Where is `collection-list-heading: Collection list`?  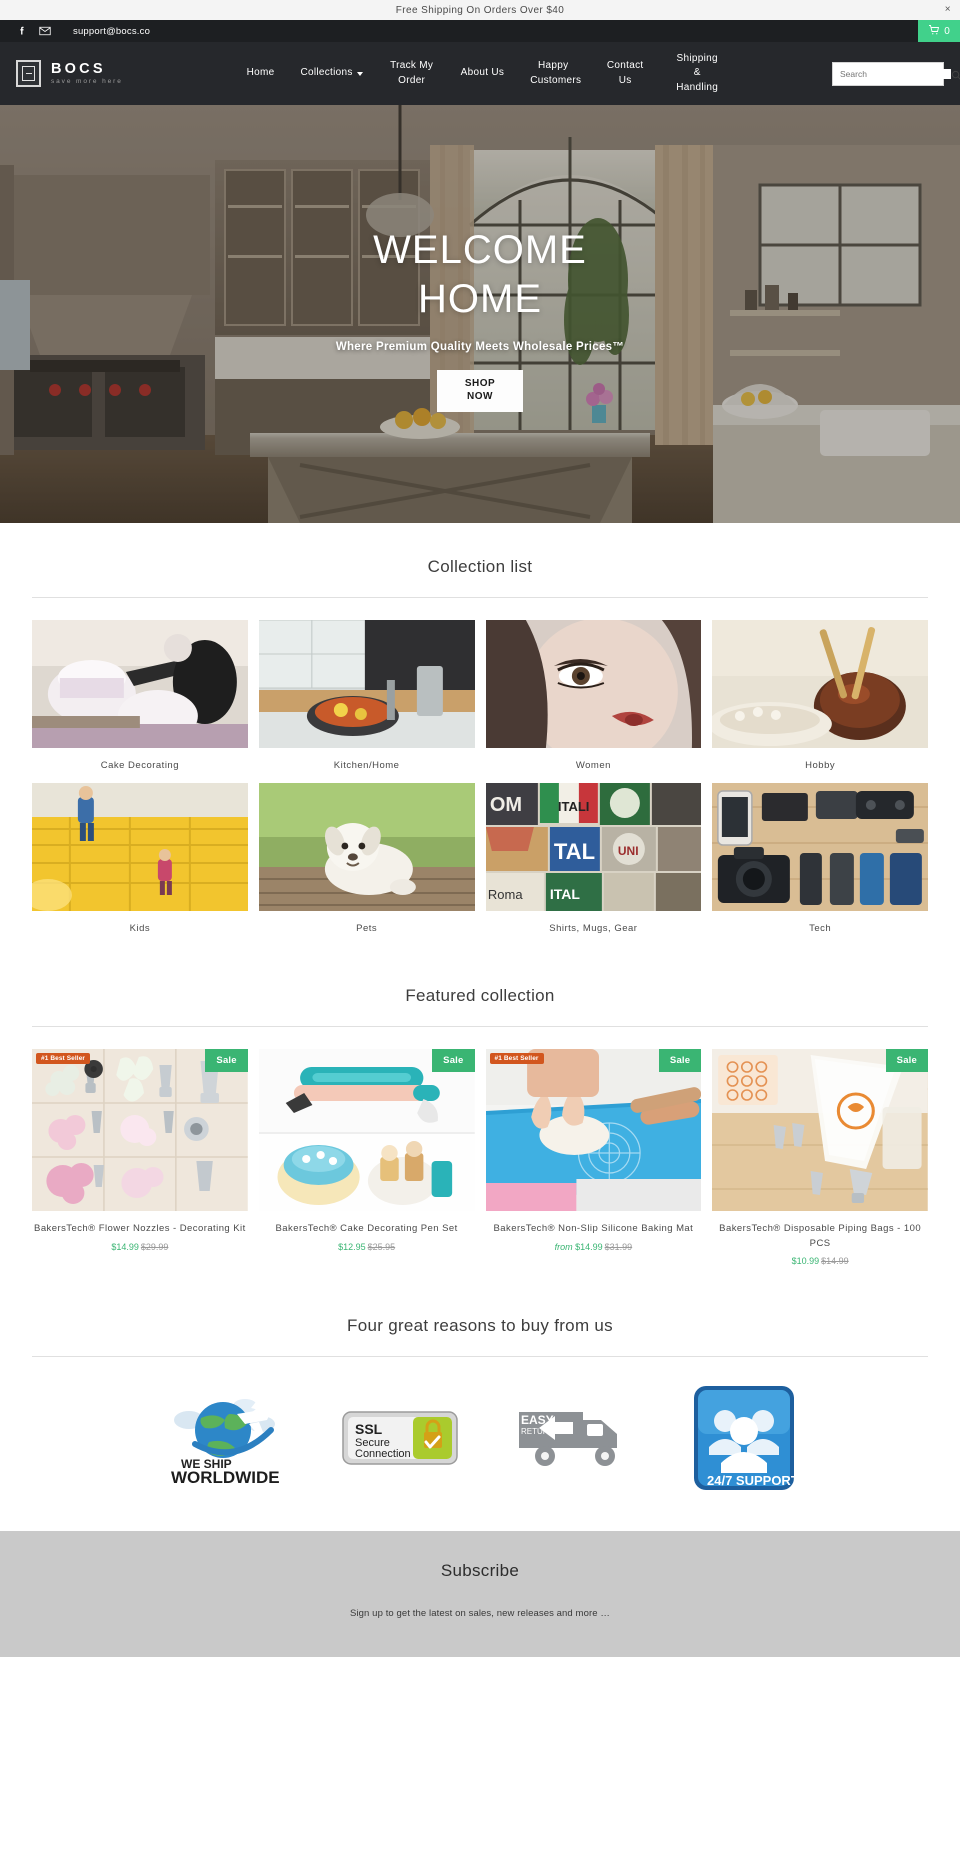
collection-list-heading: Collection list is located at coordinates (480, 566).